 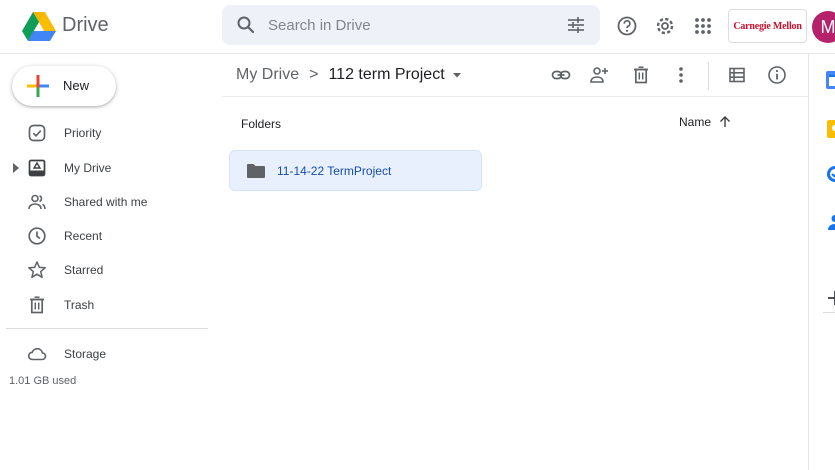 I want to click on add-person-icon, so click(x=599, y=75).